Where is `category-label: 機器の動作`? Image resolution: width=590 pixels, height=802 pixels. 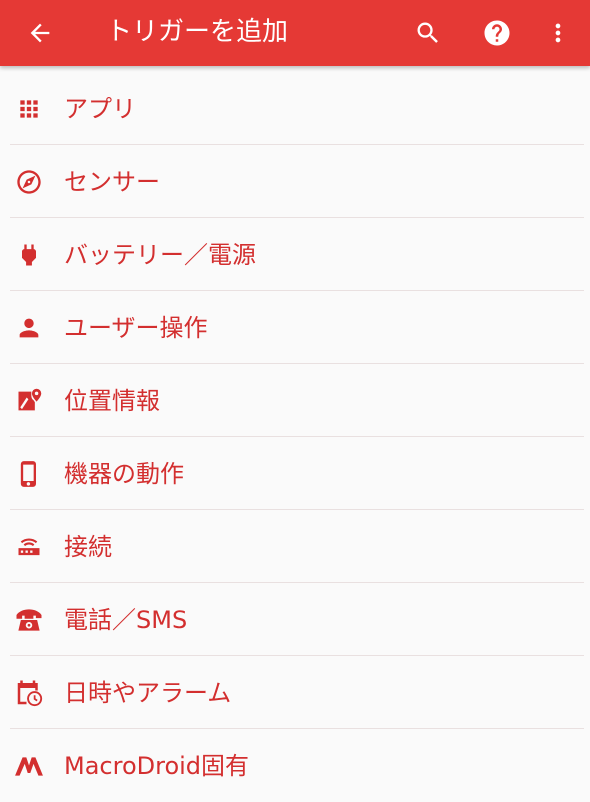 category-label: 機器の動作 is located at coordinates (124, 474).